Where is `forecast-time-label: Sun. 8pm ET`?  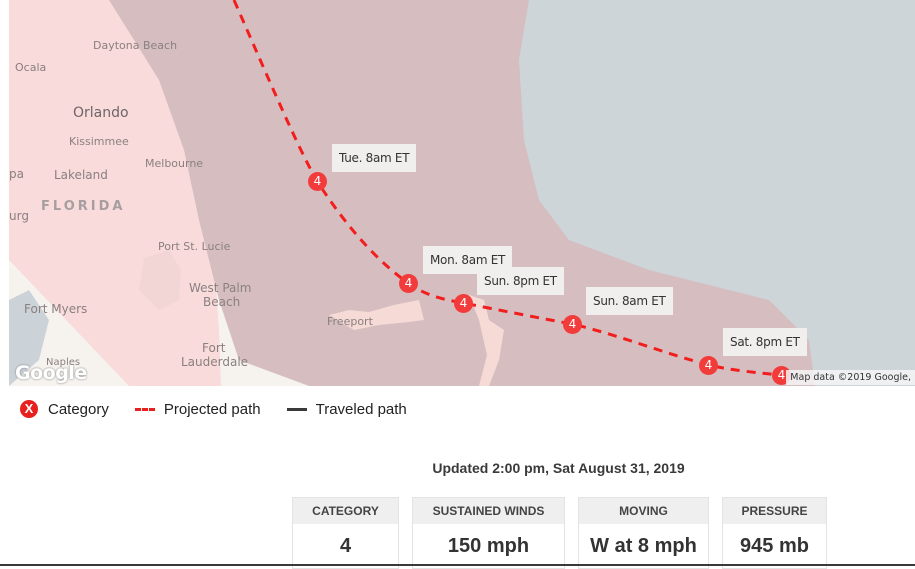 forecast-time-label: Sun. 8pm ET is located at coordinates (520, 281).